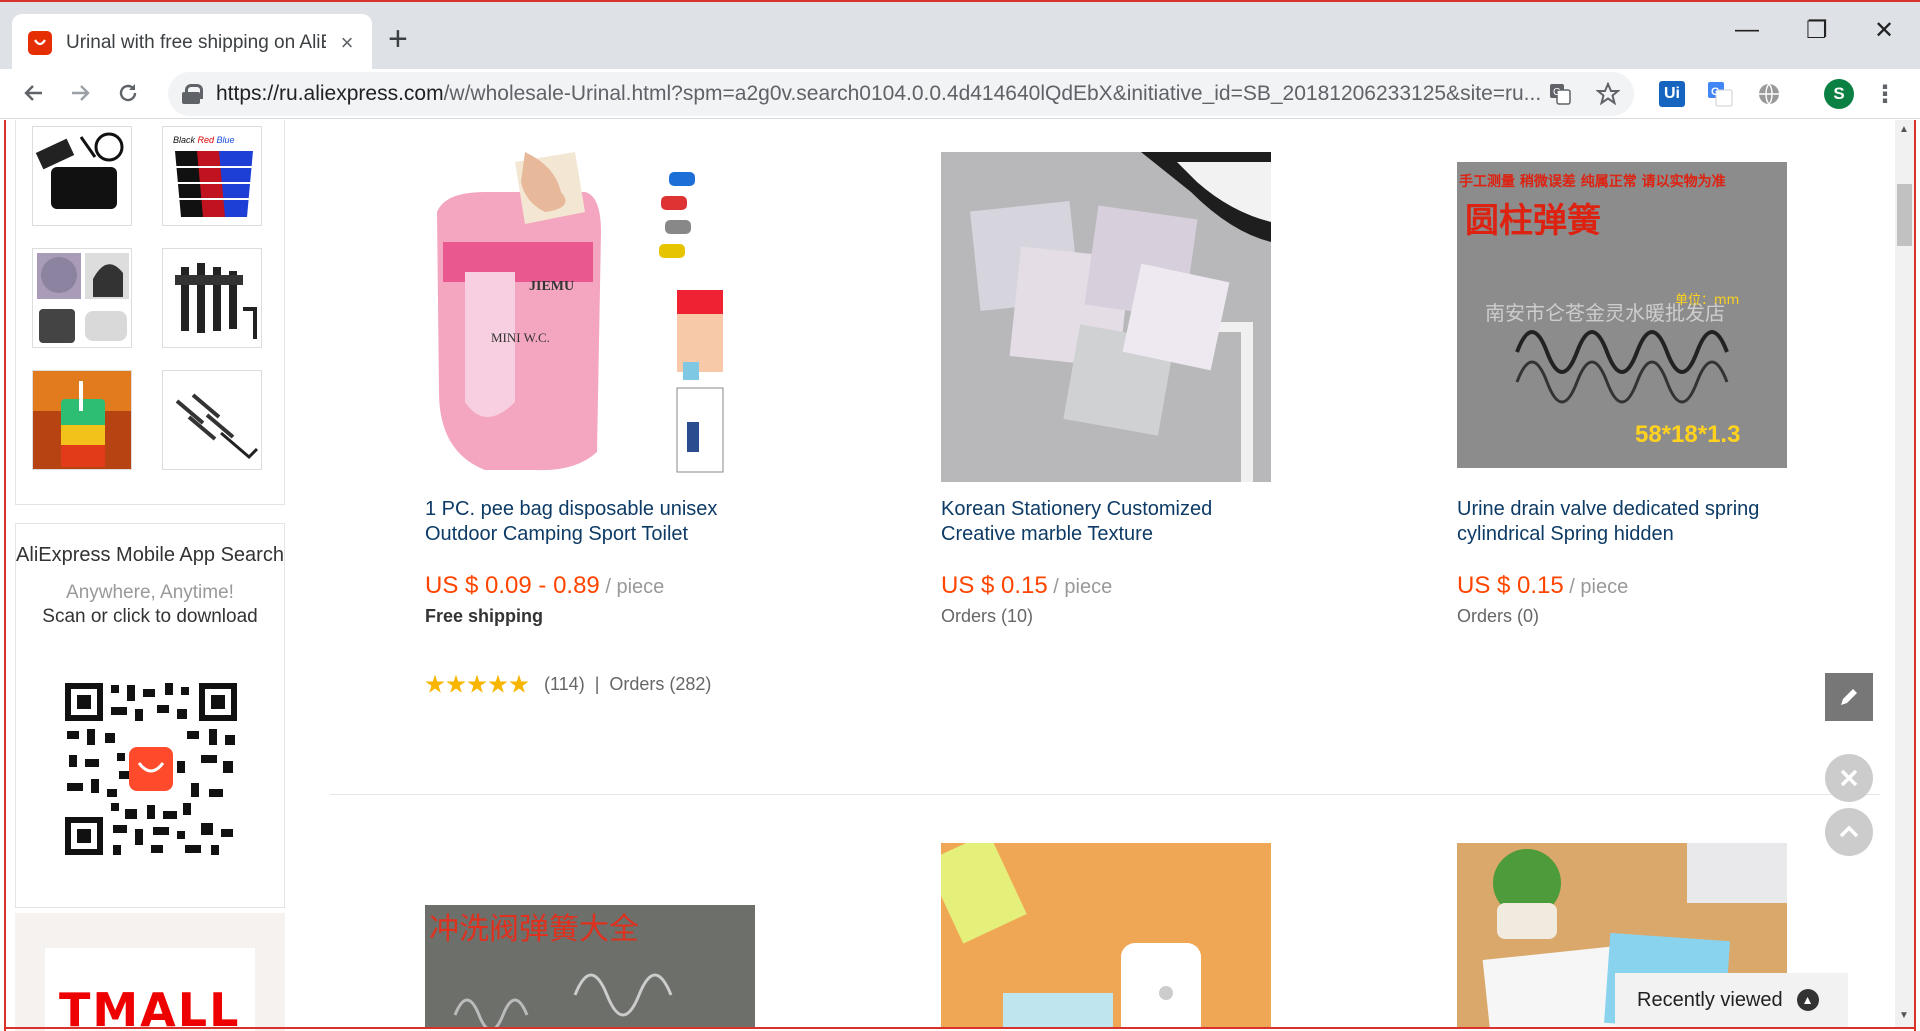 This screenshot has width=1920, height=1031. I want to click on recently-viewed-button: Recently viewed ▲, so click(1731, 1000).